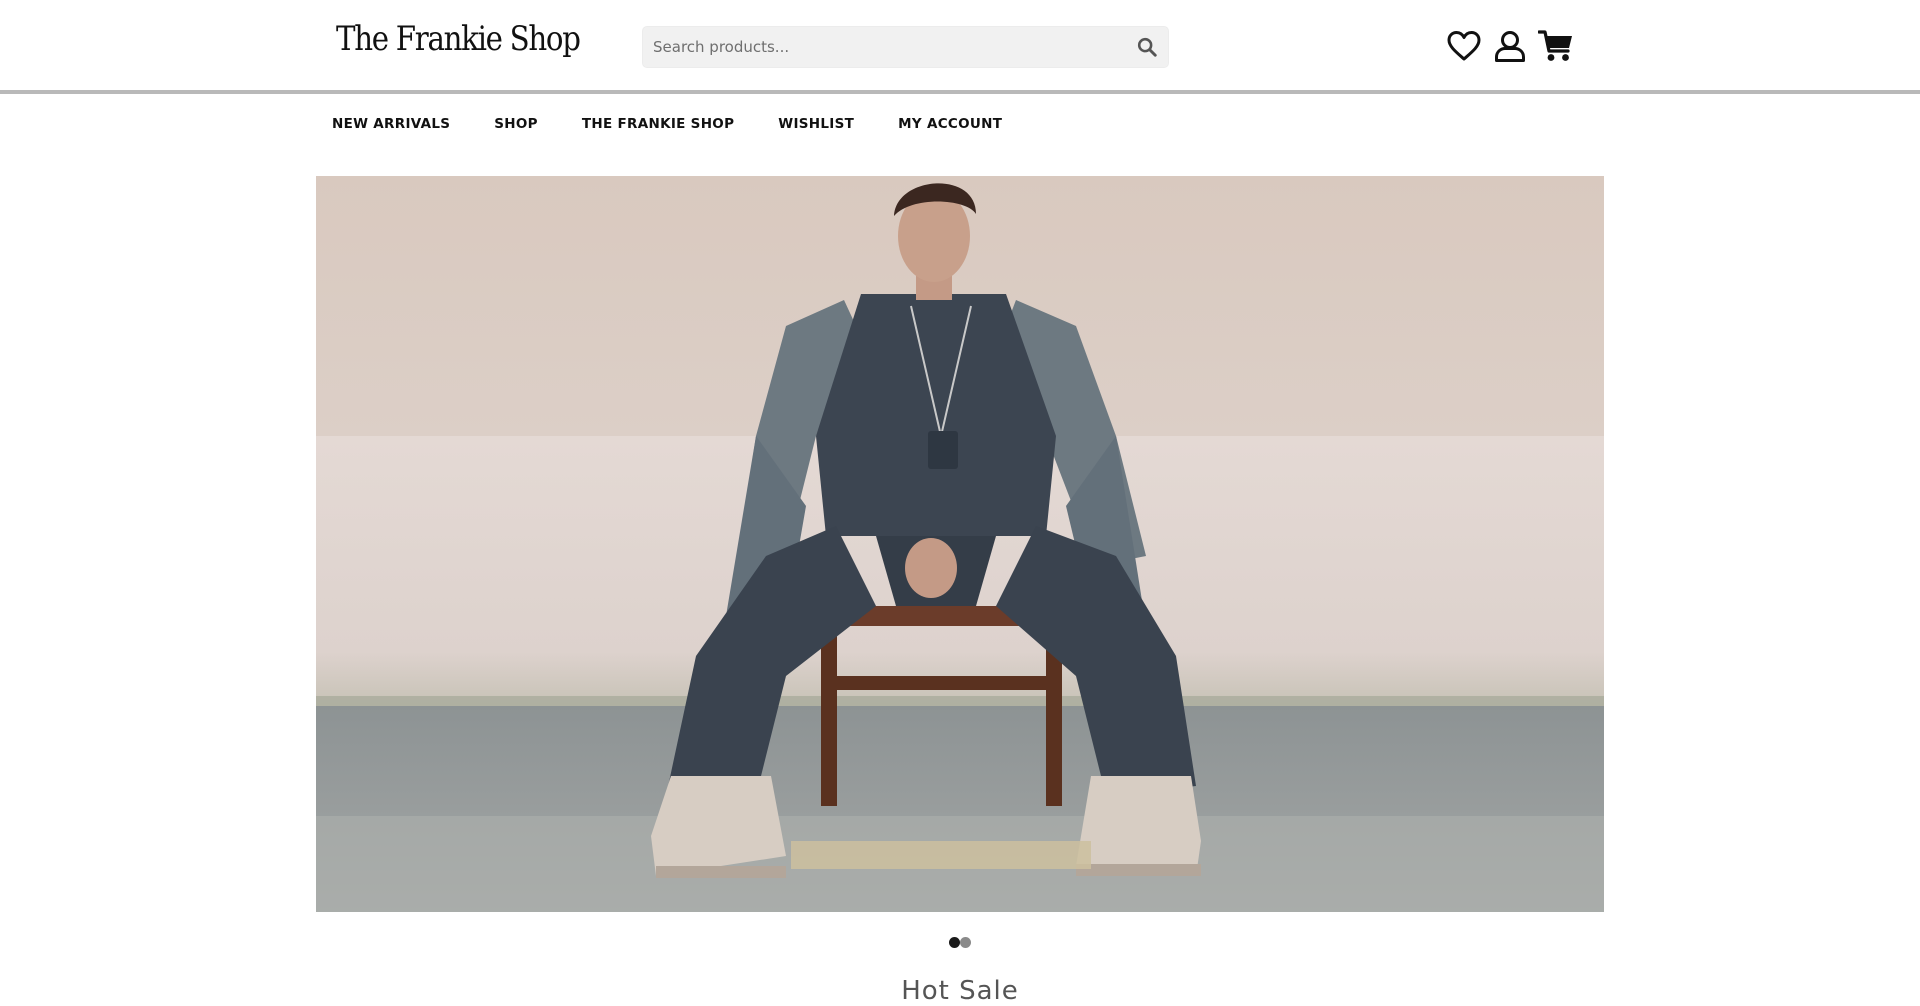 Image resolution: width=1920 pixels, height=1006 pixels. Describe the element at coordinates (391, 124) in the screenshot. I see `nav-item-new-arrivals: NEW ARRIVALS` at that location.